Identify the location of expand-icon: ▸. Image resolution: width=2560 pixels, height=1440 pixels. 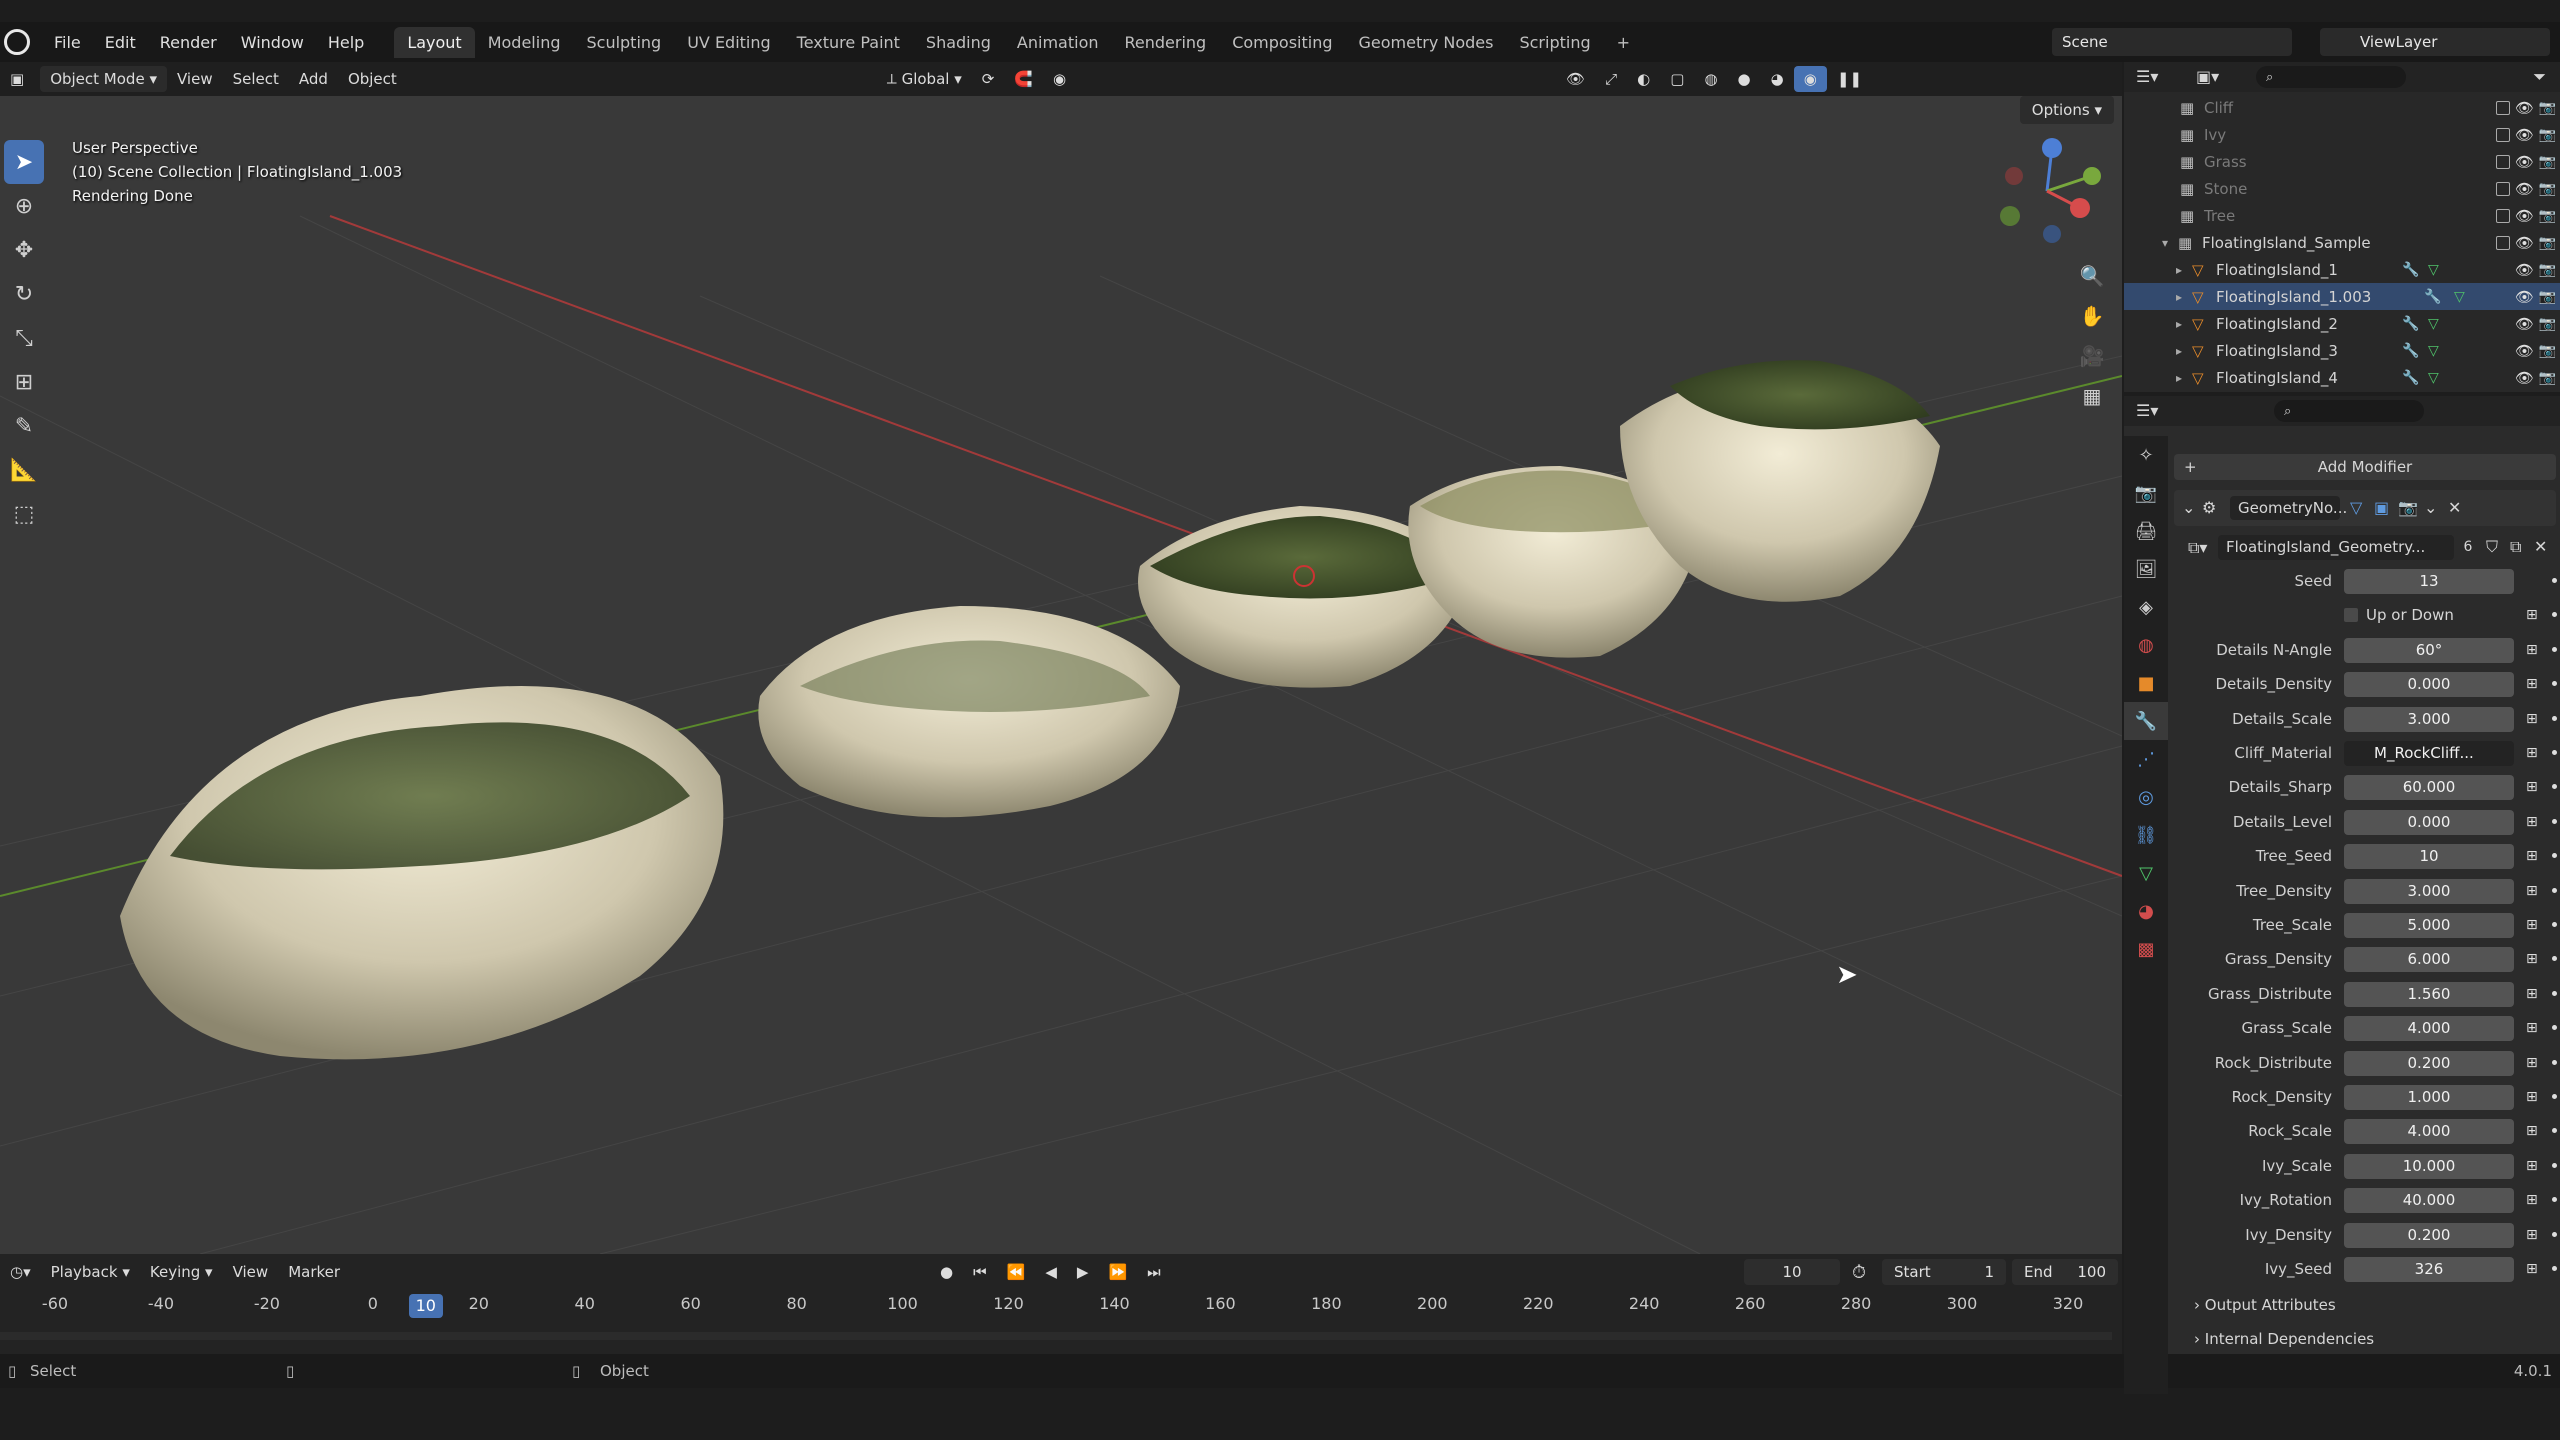
(2179, 324).